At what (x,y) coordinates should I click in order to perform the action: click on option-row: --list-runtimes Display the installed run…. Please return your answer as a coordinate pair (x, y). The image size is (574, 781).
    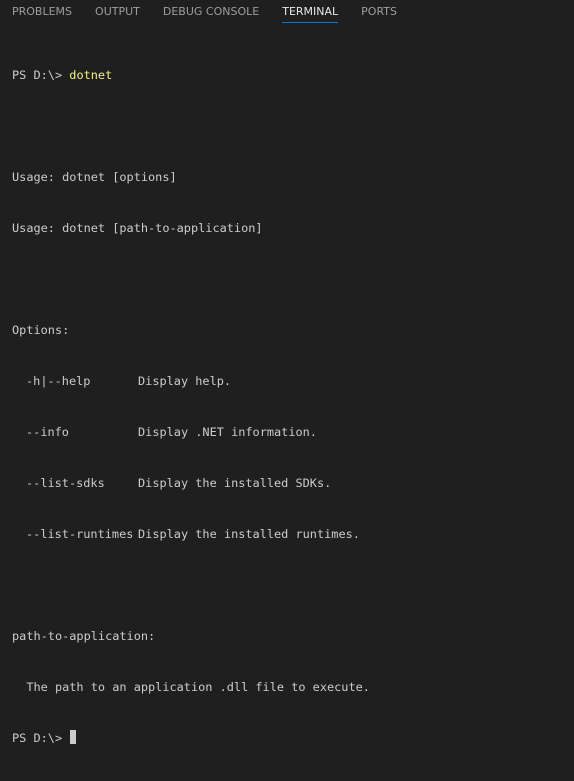
    Looking at the image, I should click on (293, 534).